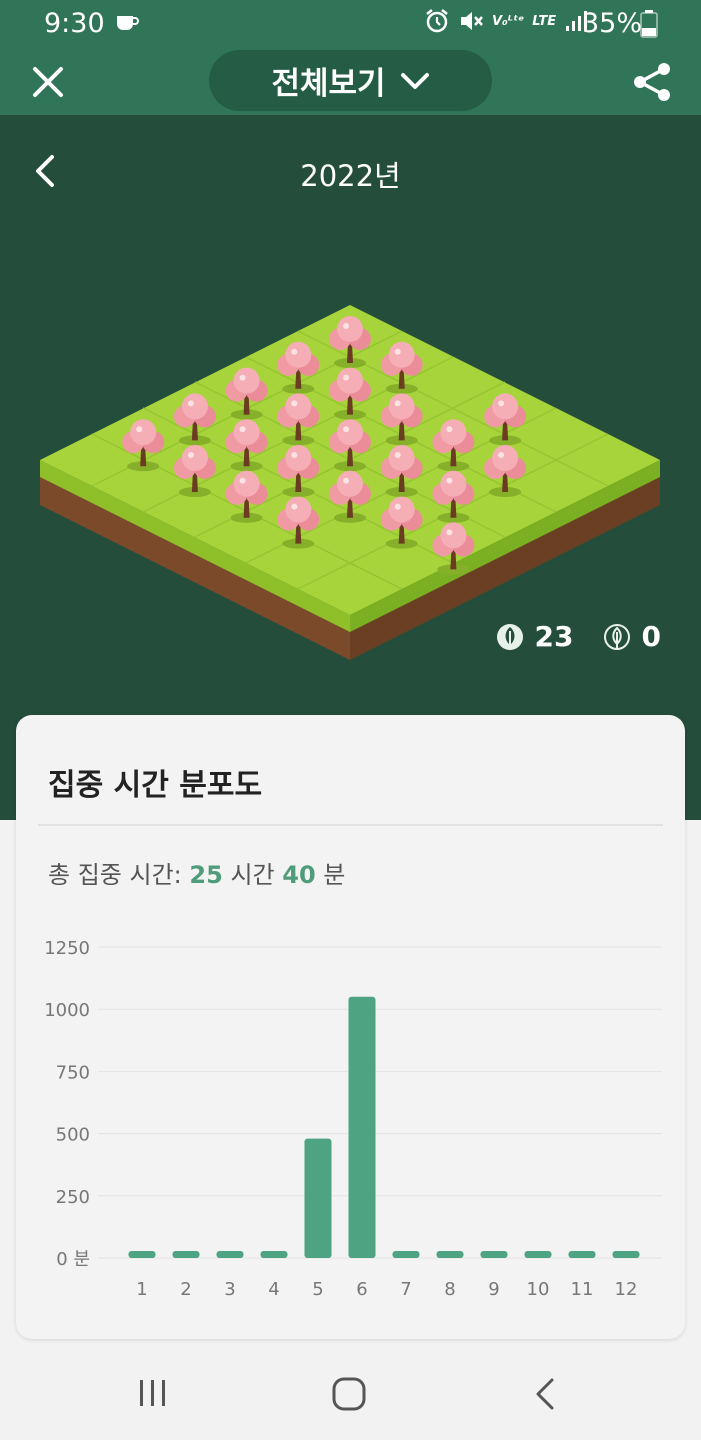  I want to click on trees-dead-count: 0, so click(651, 636).